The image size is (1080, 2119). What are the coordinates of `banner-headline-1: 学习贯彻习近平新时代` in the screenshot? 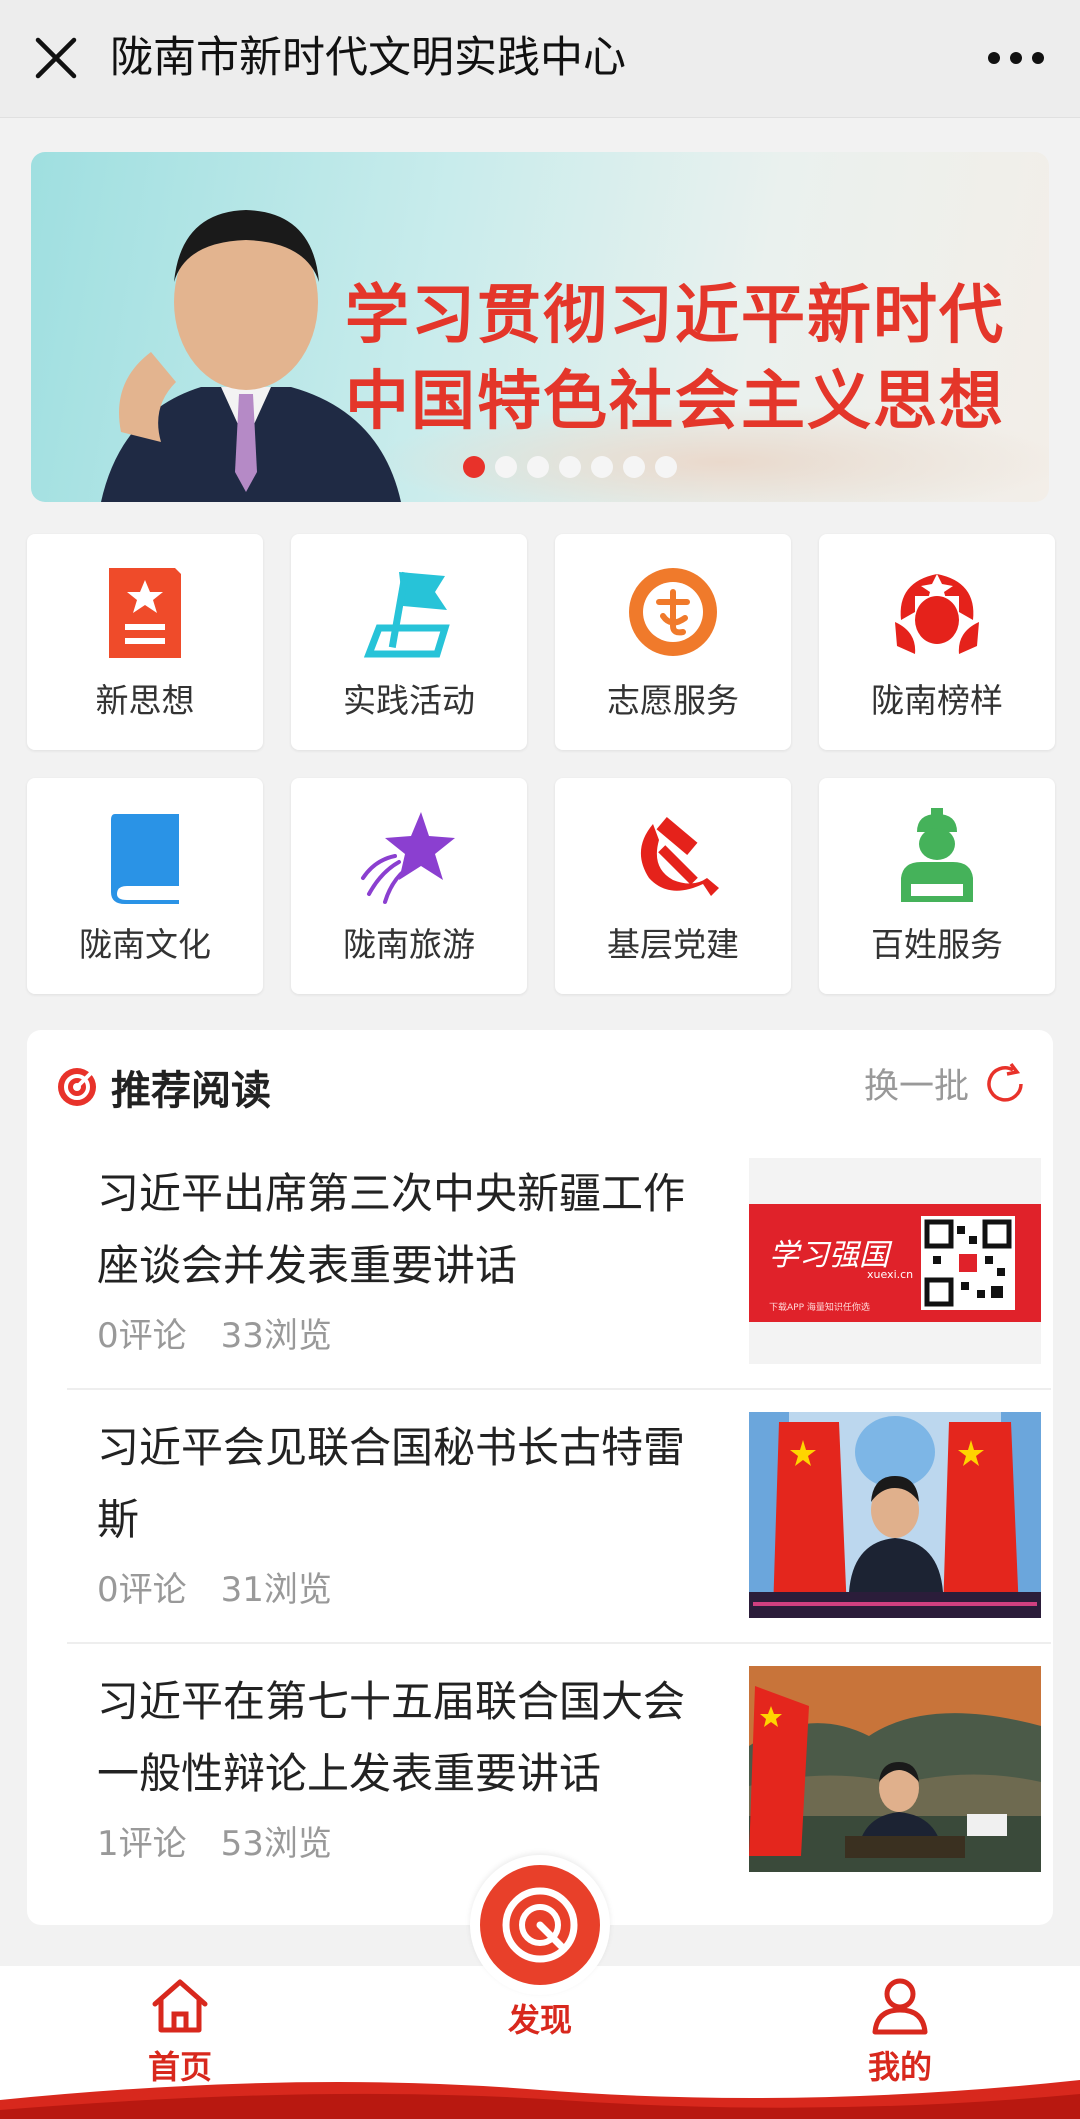 It's located at (675, 316).